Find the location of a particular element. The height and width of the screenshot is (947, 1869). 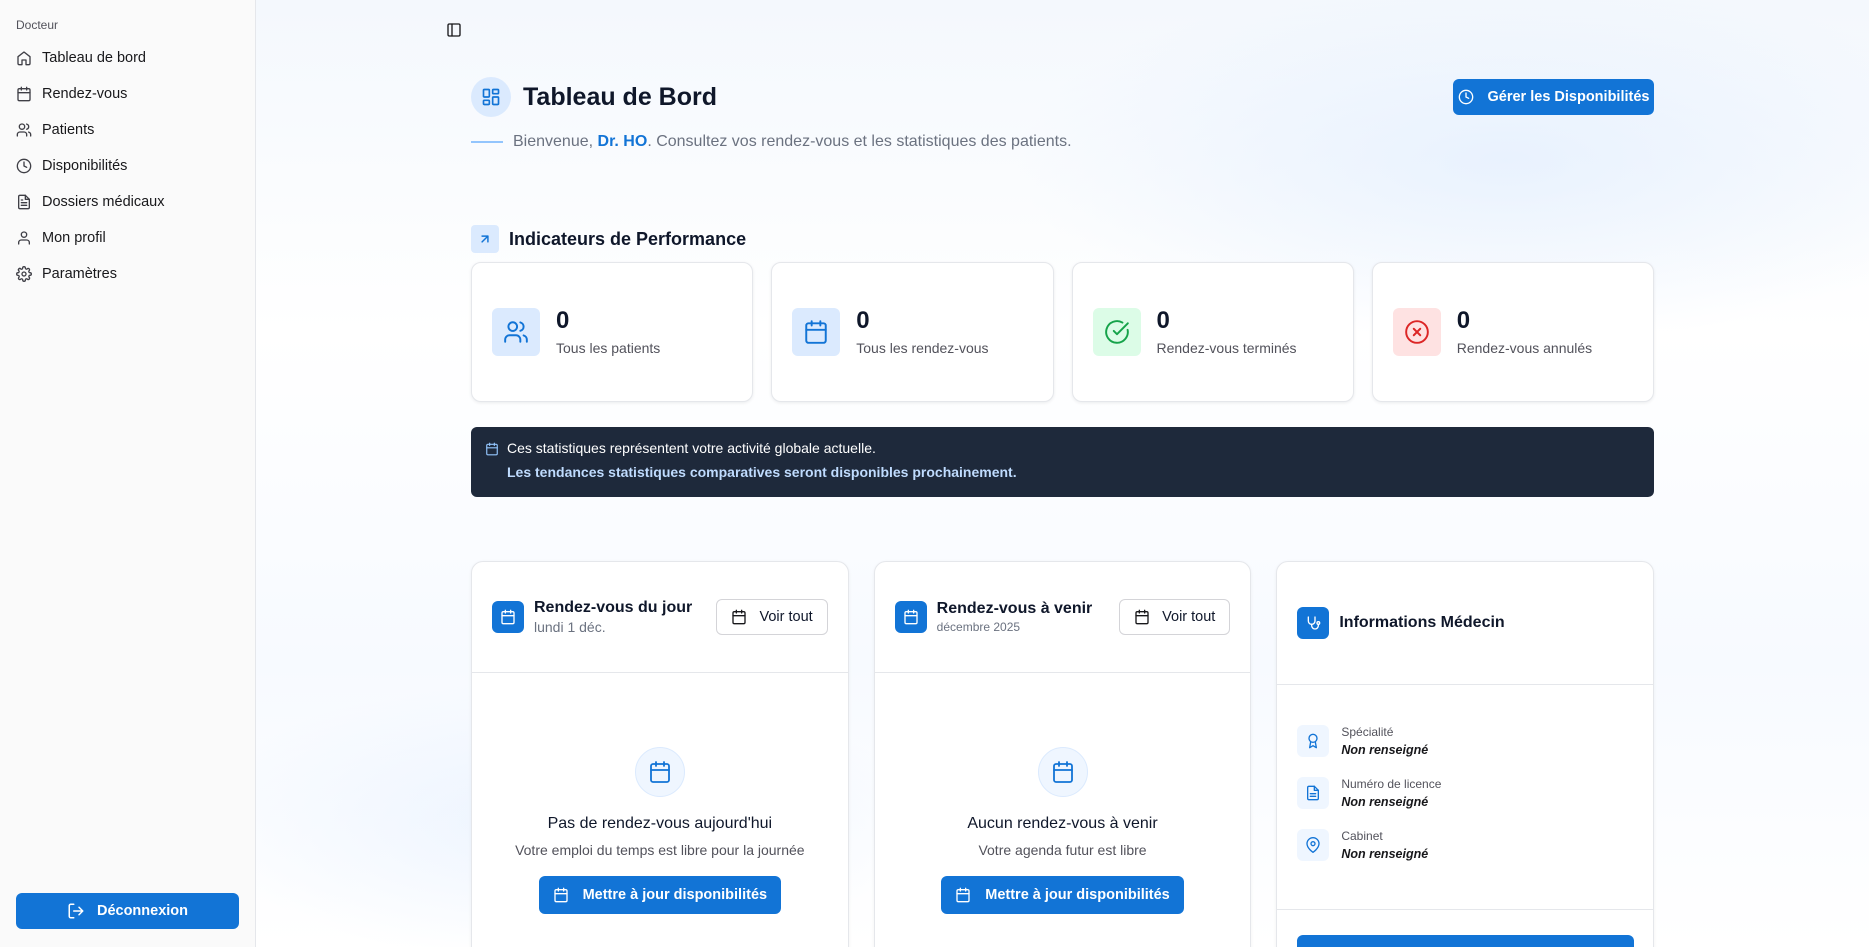

sidebar-item-label: Paramètres is located at coordinates (79, 274).